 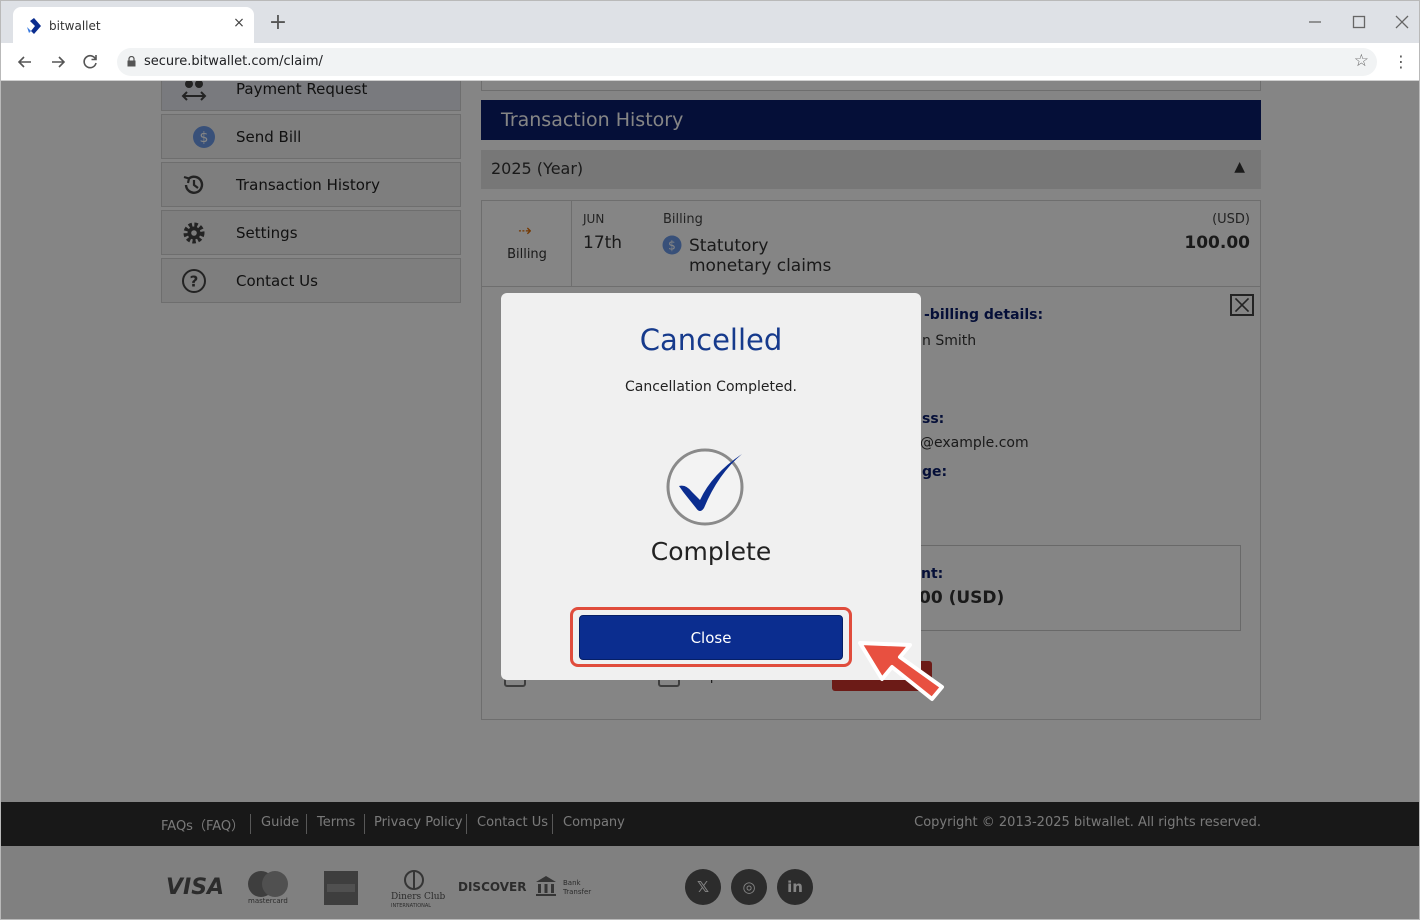 I want to click on dialog-title: Cancelled, so click(x=711, y=340).